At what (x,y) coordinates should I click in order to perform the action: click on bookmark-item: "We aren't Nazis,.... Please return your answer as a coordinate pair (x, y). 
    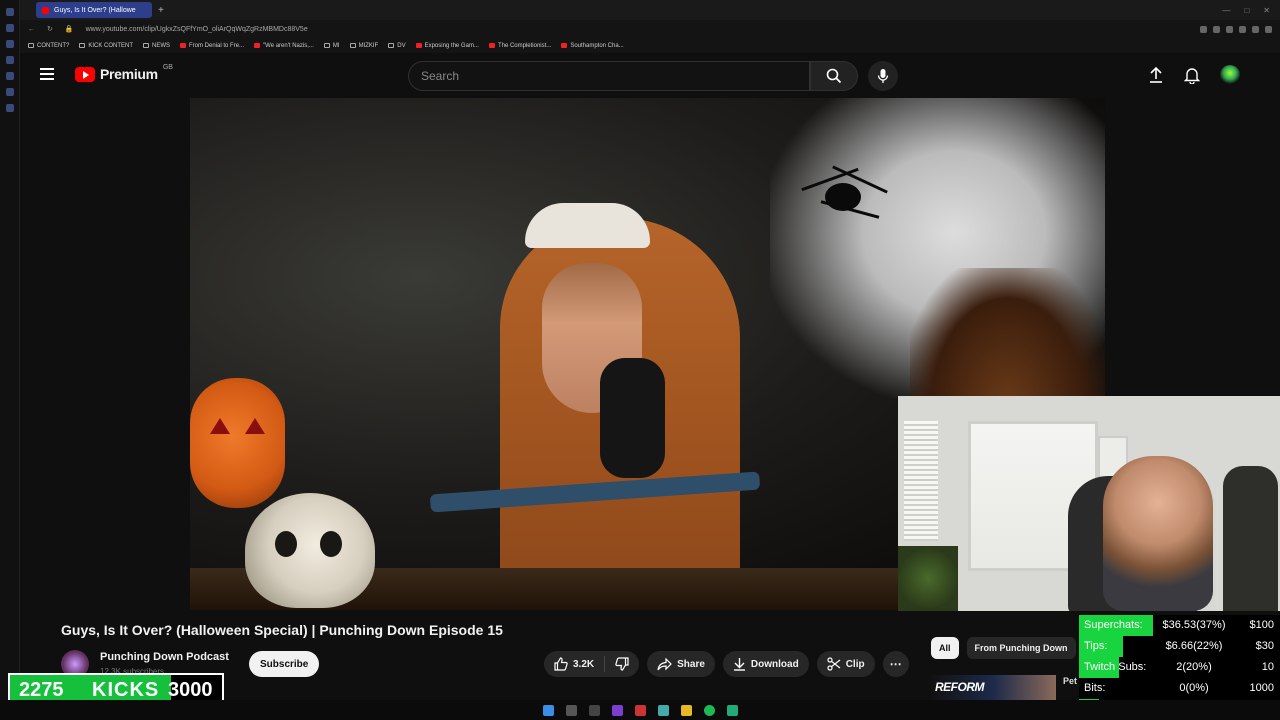
    Looking at the image, I should click on (284, 46).